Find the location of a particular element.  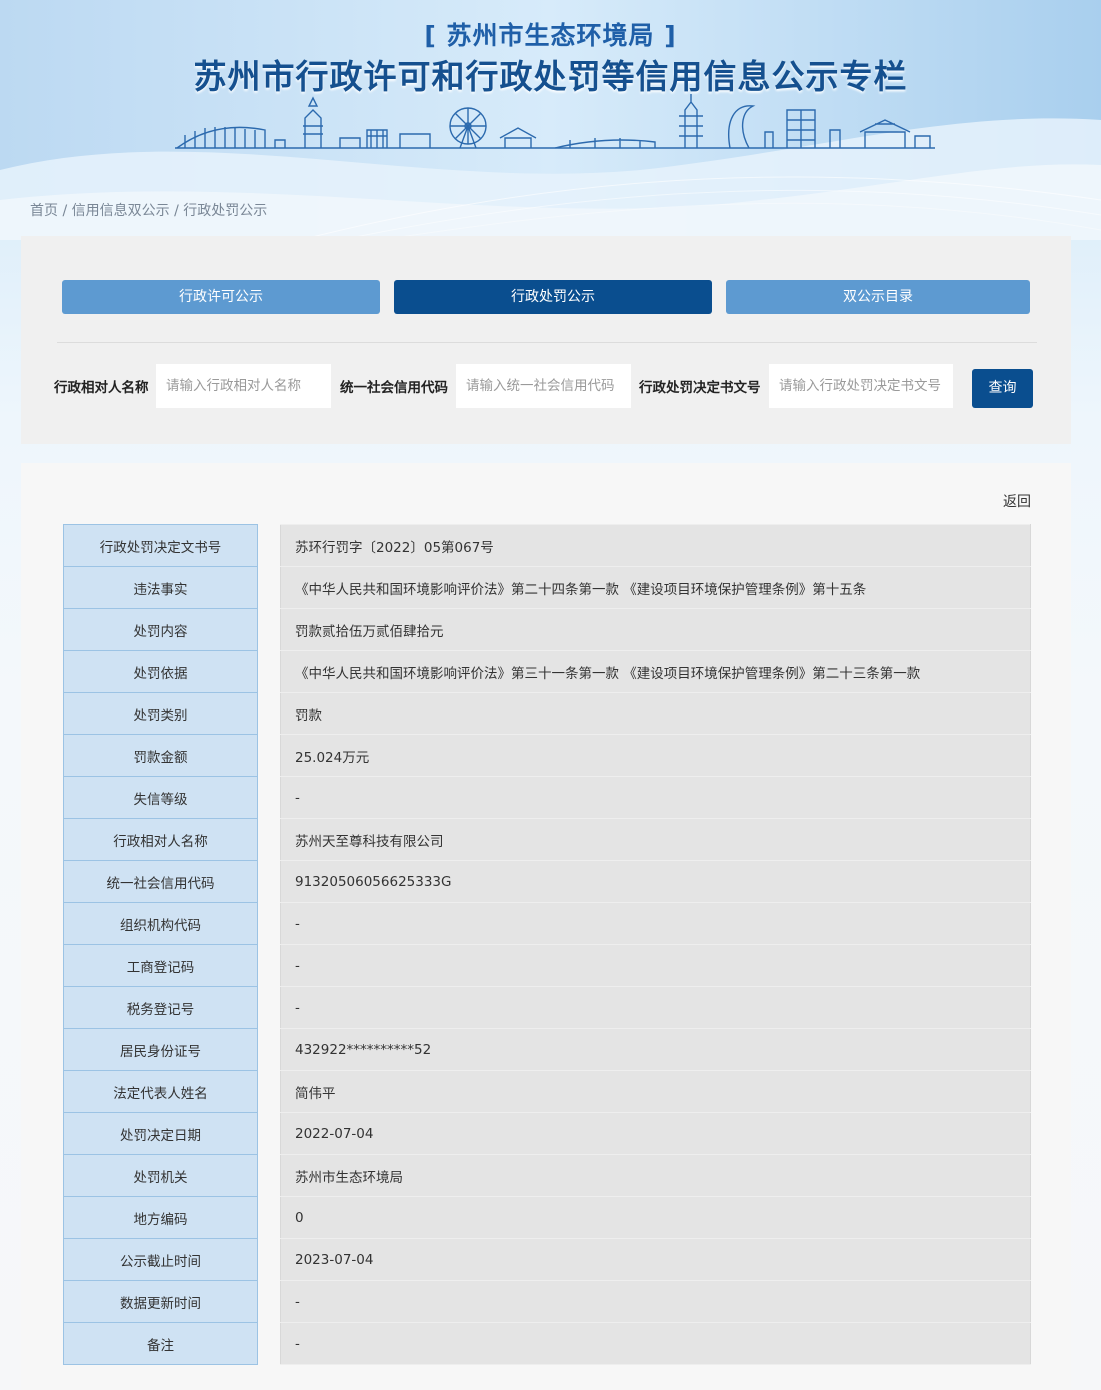

tab-dual-catalog: 双公示目录 is located at coordinates (878, 297).